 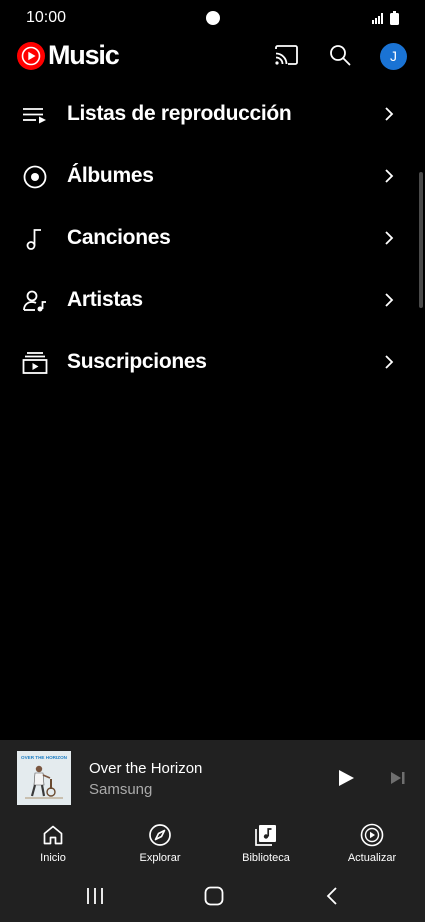 I want to click on album-art: OVER THE HORIZON, so click(x=44, y=778).